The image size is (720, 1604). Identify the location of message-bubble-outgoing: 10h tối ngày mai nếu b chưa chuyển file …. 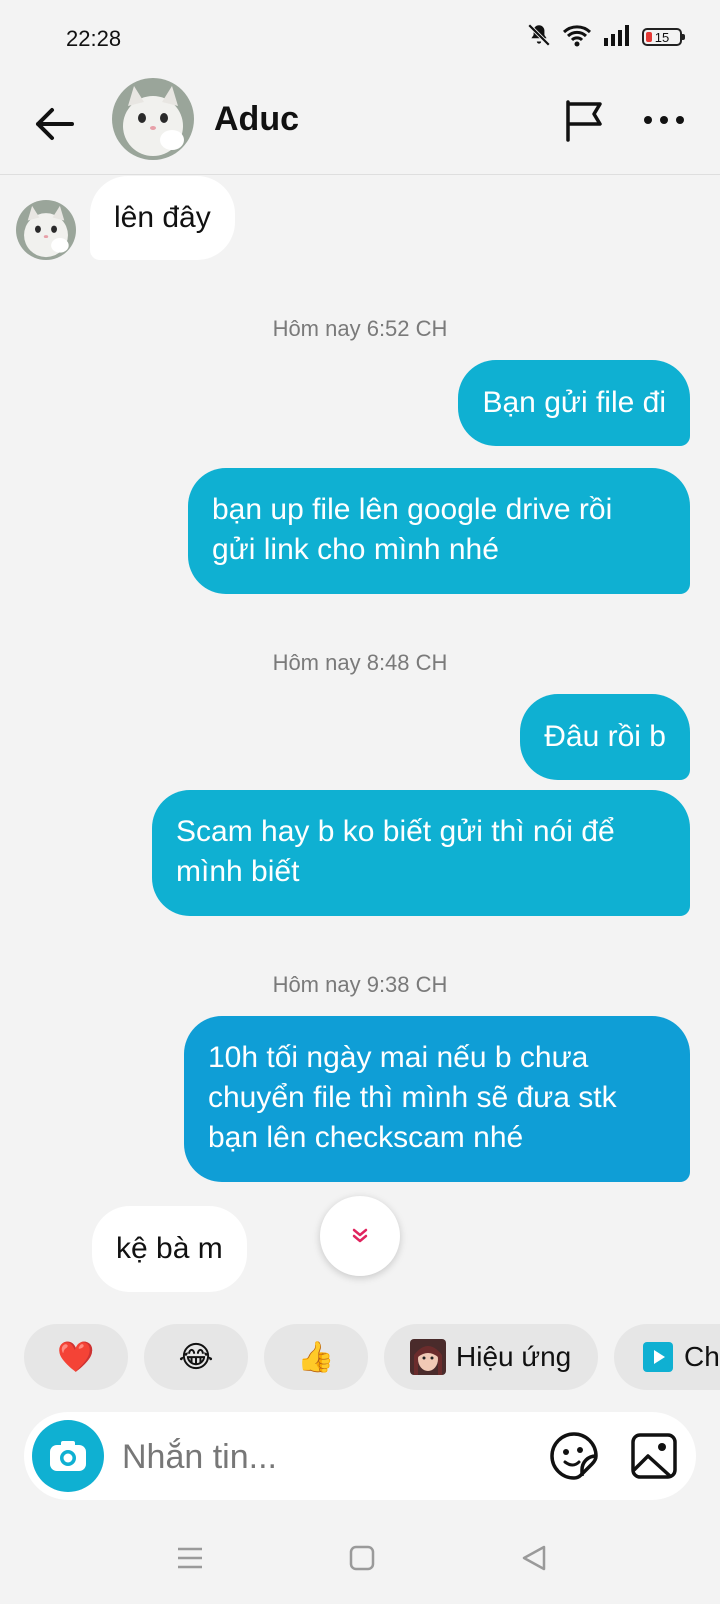
(437, 1099).